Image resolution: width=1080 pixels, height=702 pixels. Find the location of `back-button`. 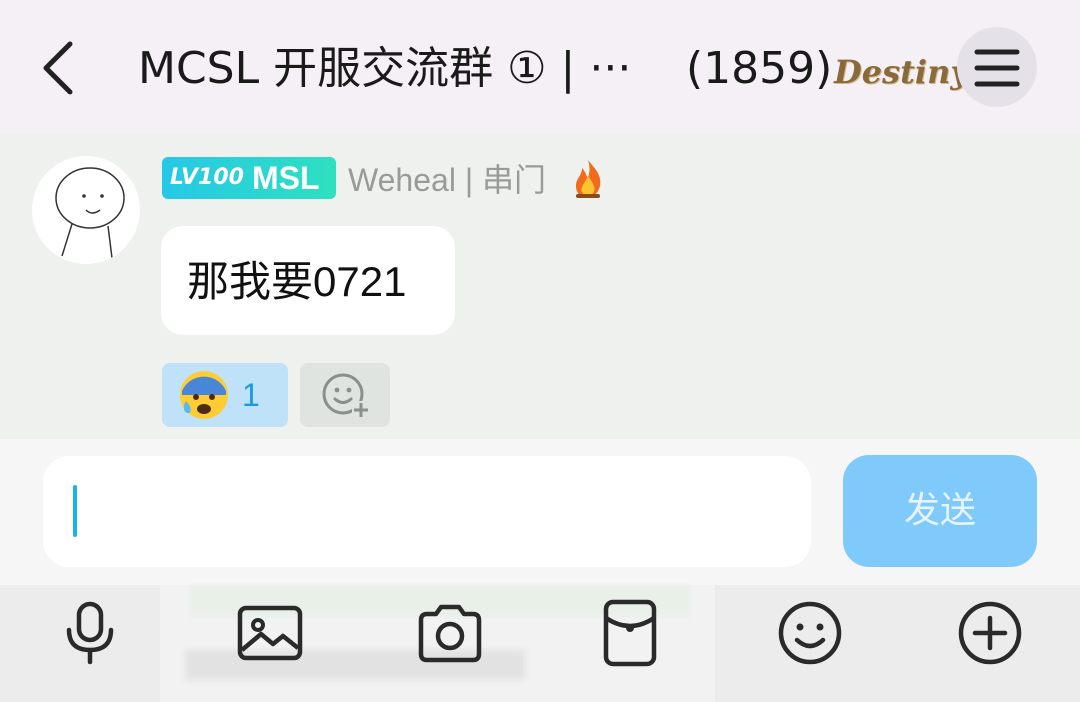

back-button is located at coordinates (61, 68).